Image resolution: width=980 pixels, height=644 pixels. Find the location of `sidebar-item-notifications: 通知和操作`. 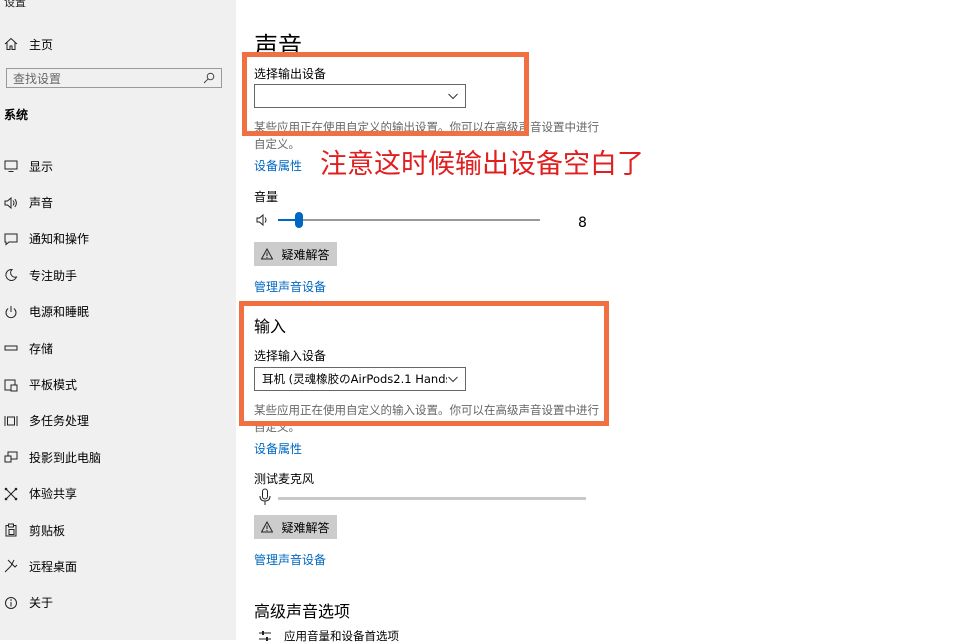

sidebar-item-notifications: 通知和操作 is located at coordinates (50, 239).